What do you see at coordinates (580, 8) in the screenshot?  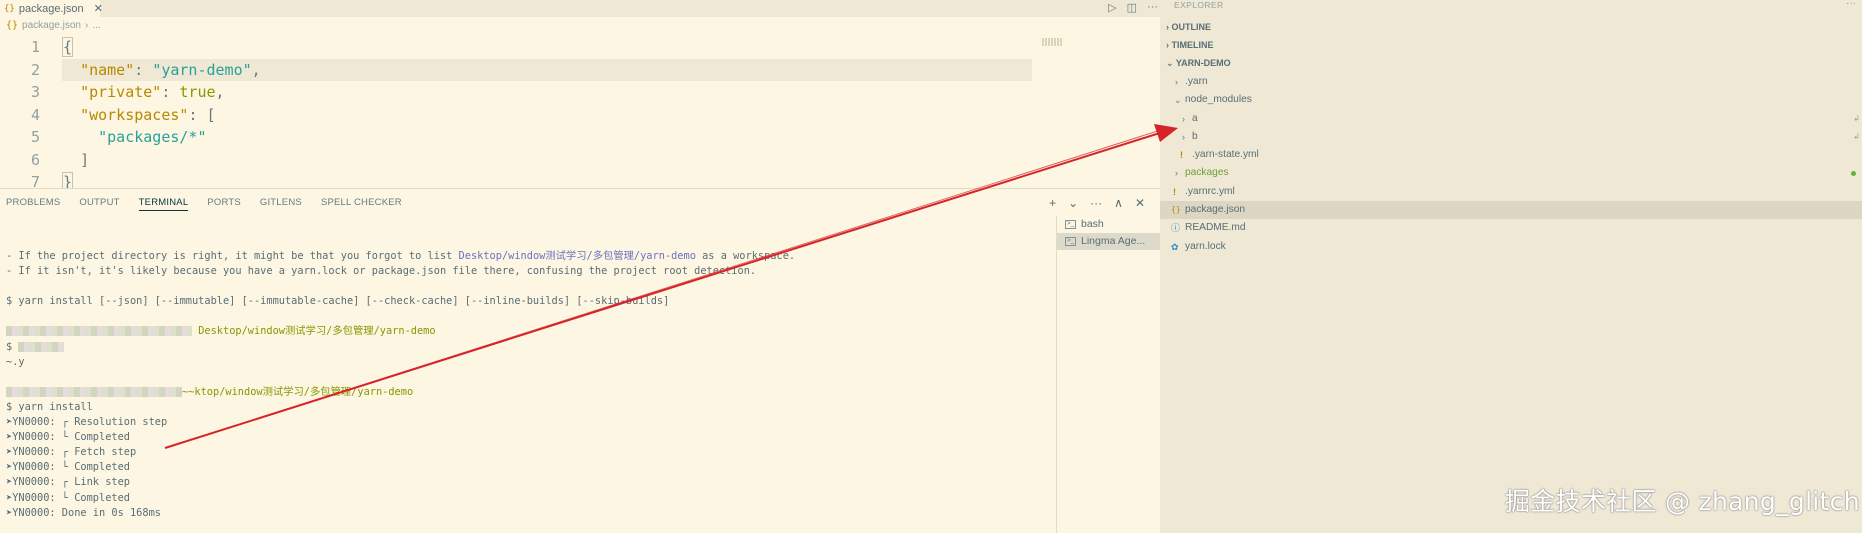 I see `editor-tab-bar: {} package.json ✕ ▷ ◫ ···` at bounding box center [580, 8].